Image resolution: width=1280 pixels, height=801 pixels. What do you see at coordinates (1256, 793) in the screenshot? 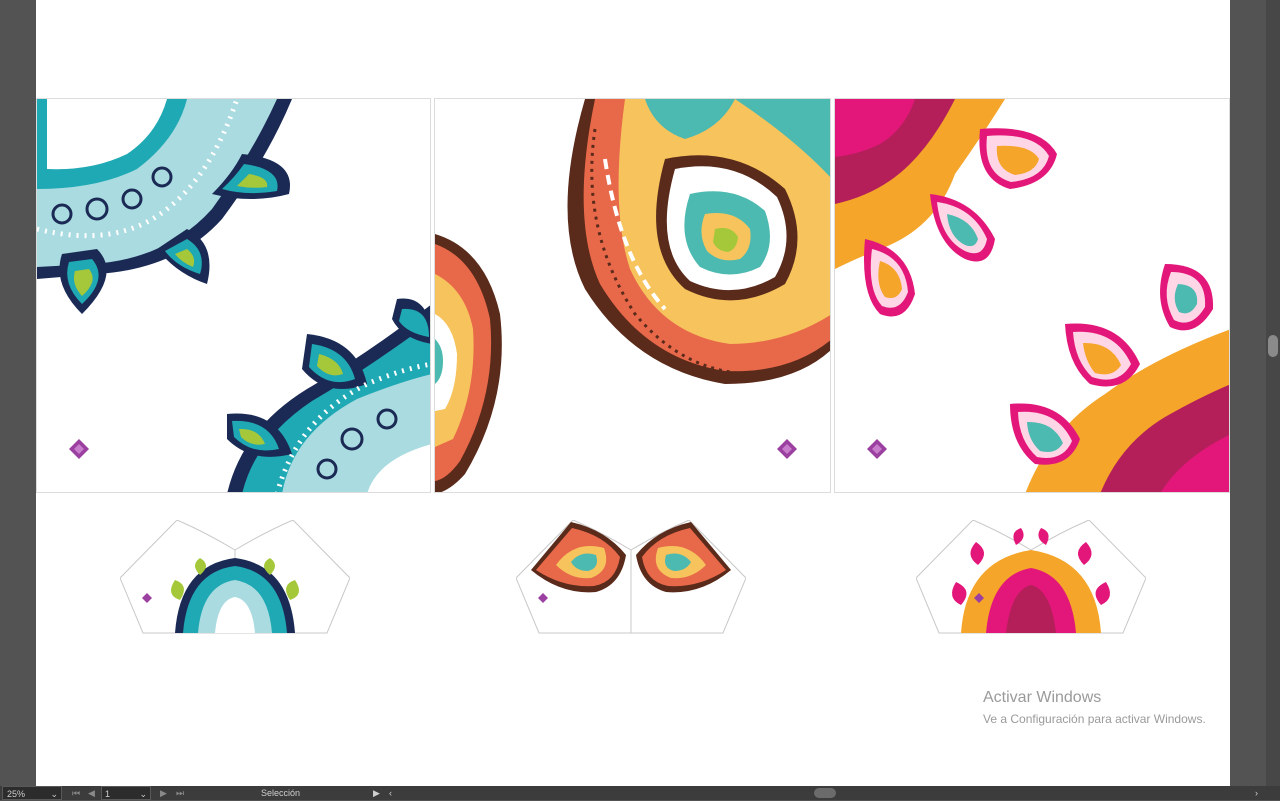
I see `scroll-right-icon: ›` at bounding box center [1256, 793].